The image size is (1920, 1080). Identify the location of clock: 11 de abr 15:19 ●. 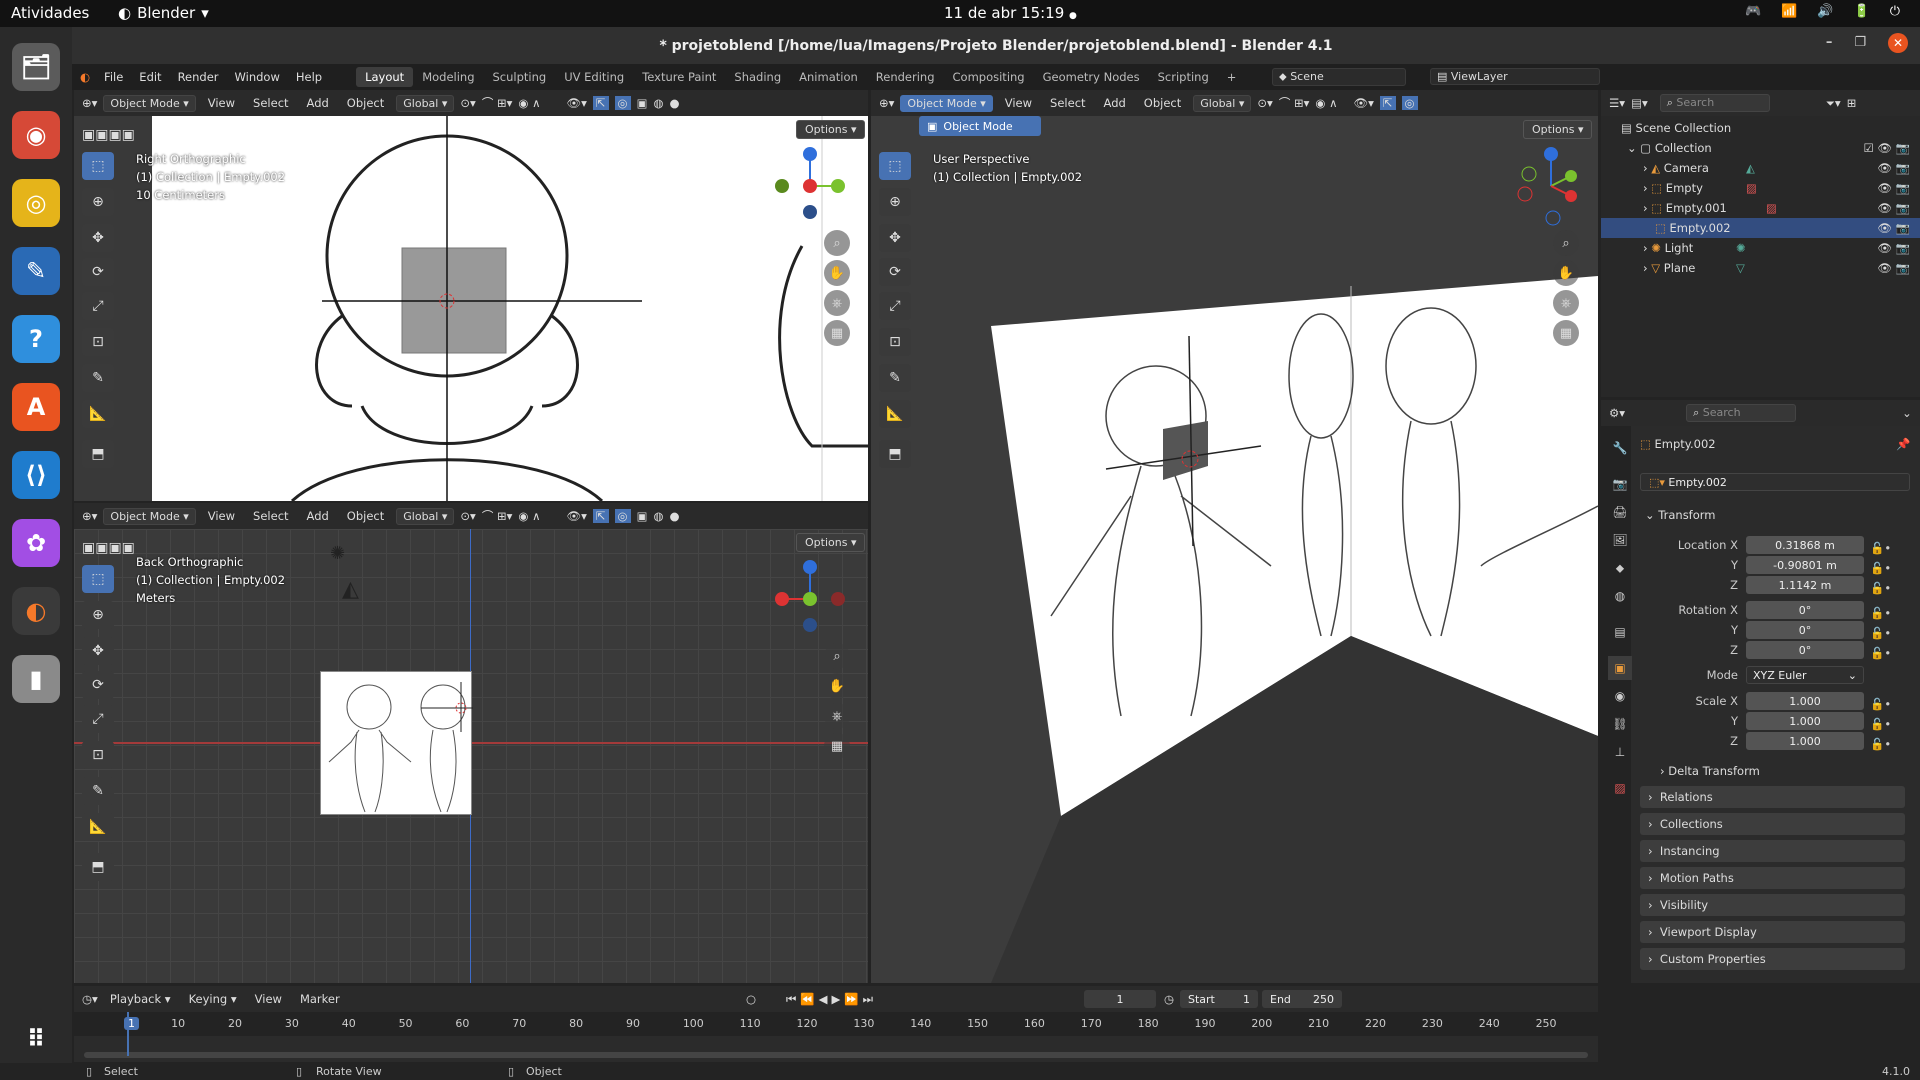
(1010, 13).